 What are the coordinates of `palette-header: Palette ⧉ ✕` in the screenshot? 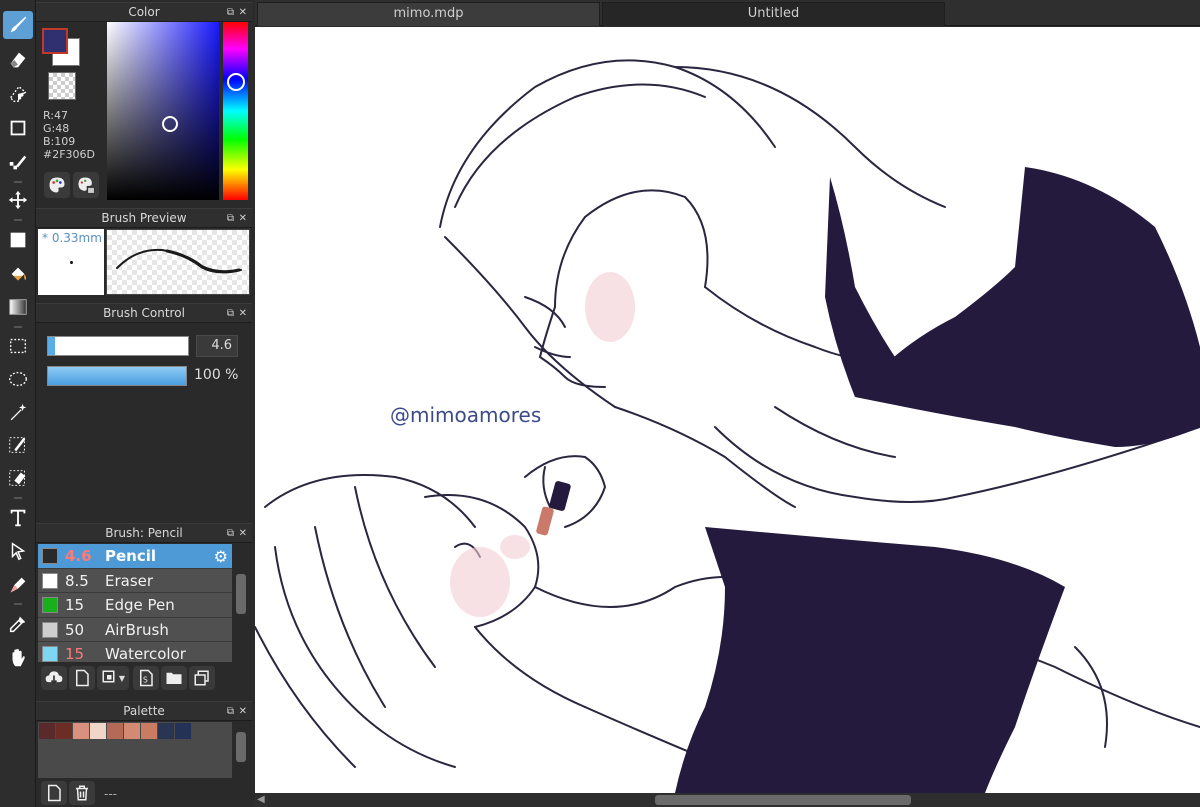 It's located at (144, 711).